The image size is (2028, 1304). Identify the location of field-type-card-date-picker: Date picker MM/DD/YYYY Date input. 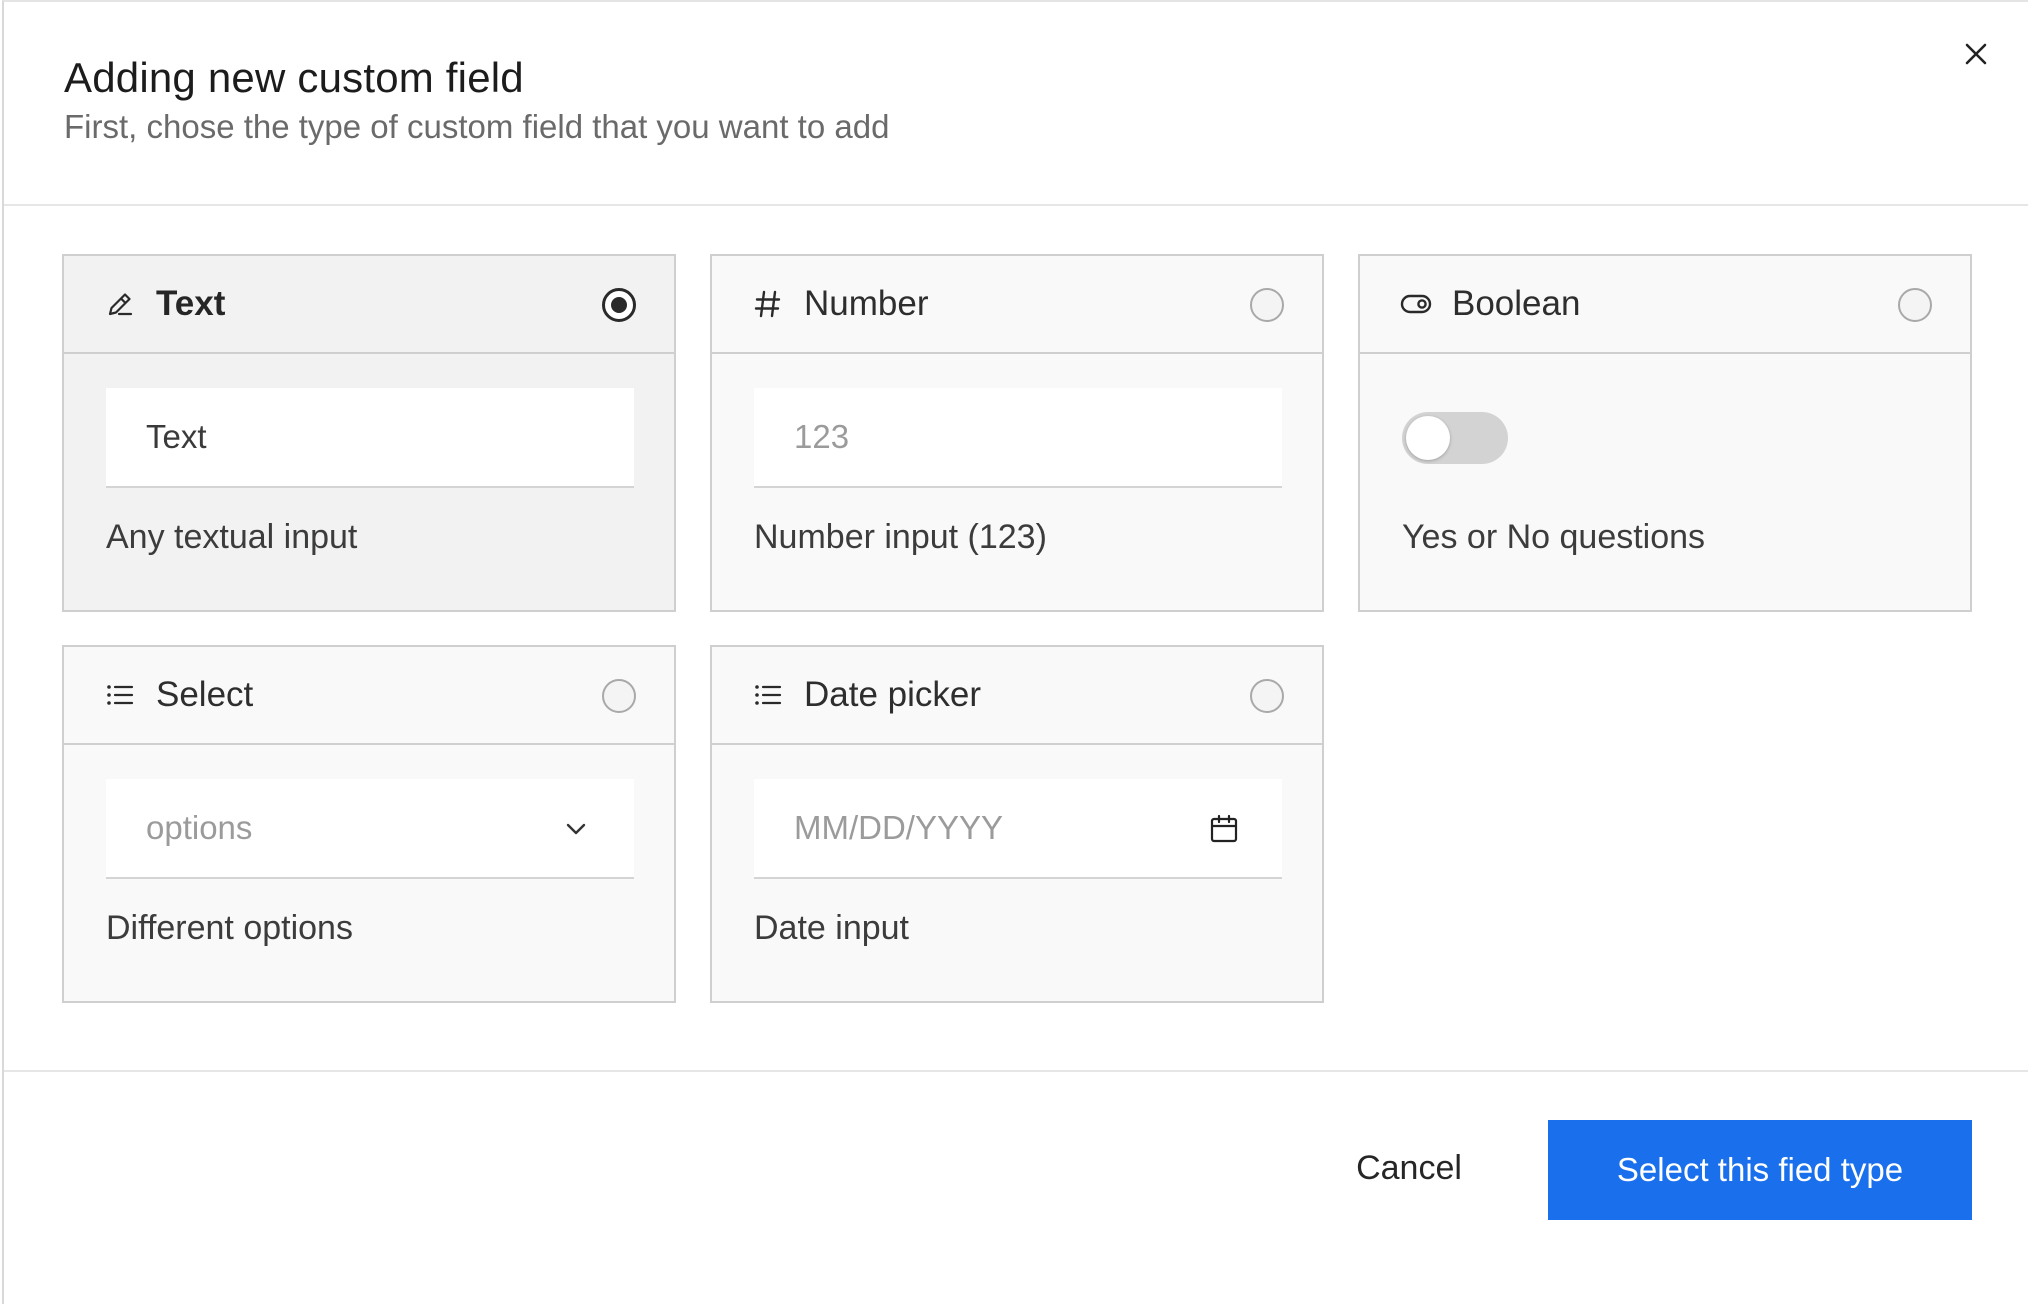
(1017, 824).